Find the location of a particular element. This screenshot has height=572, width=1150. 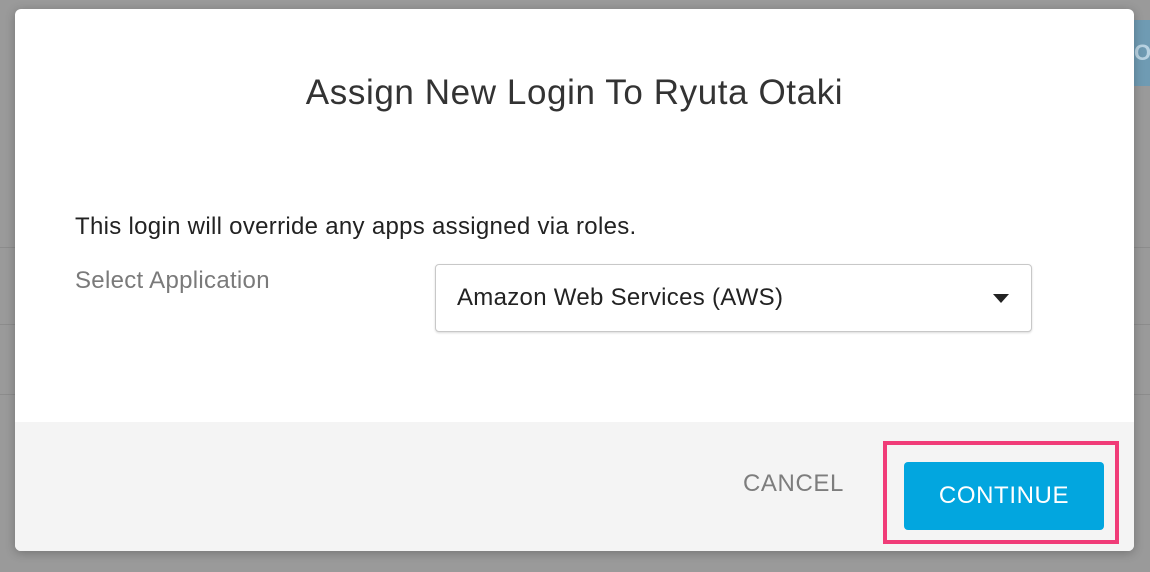

dialog-title: Assign New Login To Ryuta Otaki is located at coordinates (574, 92).